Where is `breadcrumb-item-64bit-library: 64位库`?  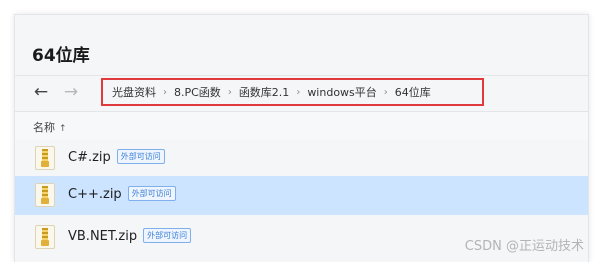
breadcrumb-item-64bit-library: 64位库 is located at coordinates (413, 92).